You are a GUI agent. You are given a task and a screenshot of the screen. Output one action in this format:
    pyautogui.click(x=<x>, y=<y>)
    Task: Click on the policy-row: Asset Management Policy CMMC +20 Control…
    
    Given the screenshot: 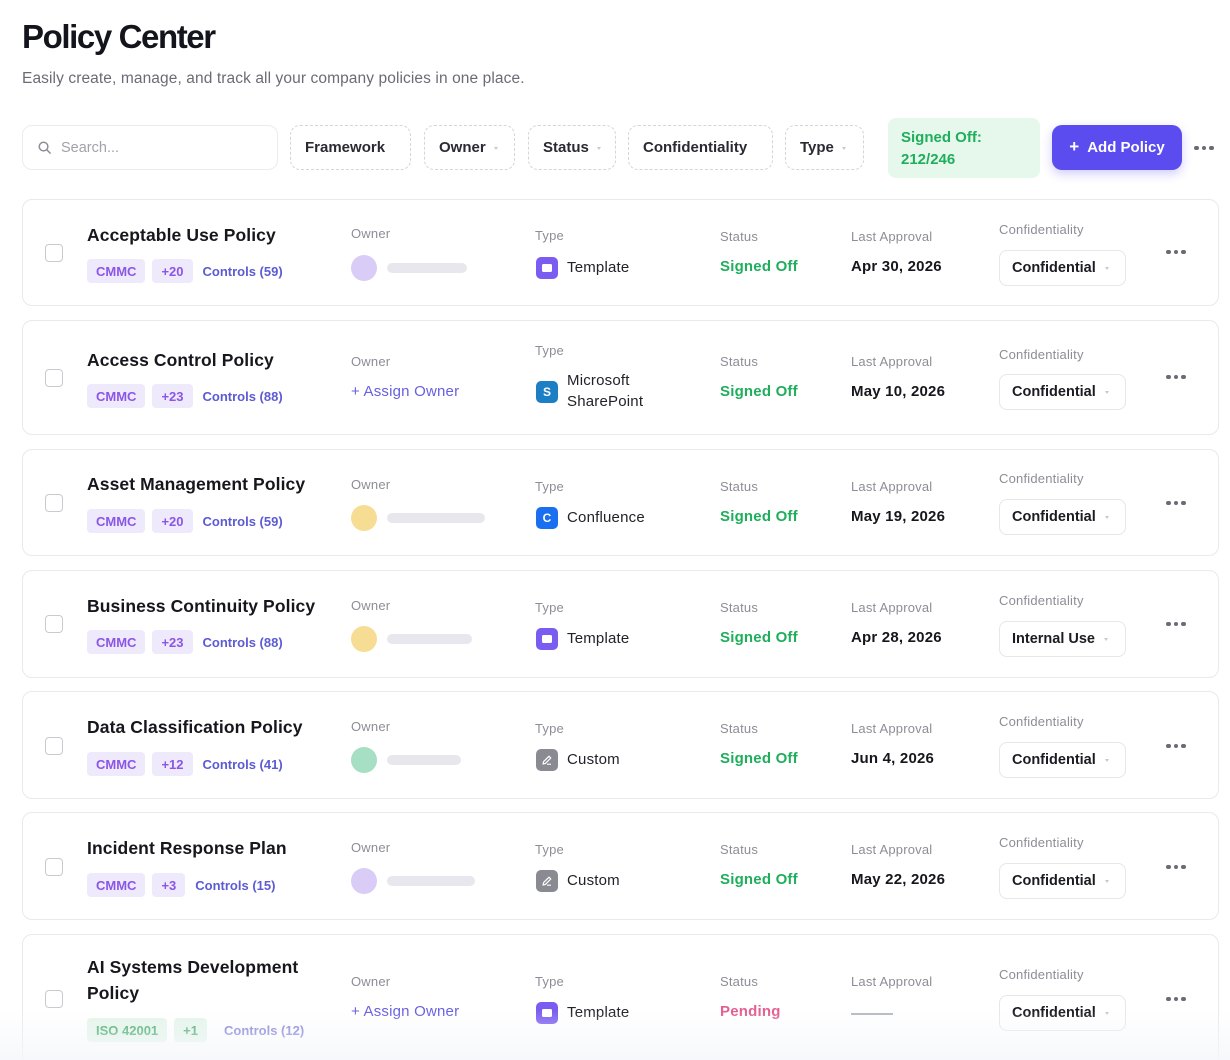 What is the action you would take?
    pyautogui.click(x=620, y=502)
    